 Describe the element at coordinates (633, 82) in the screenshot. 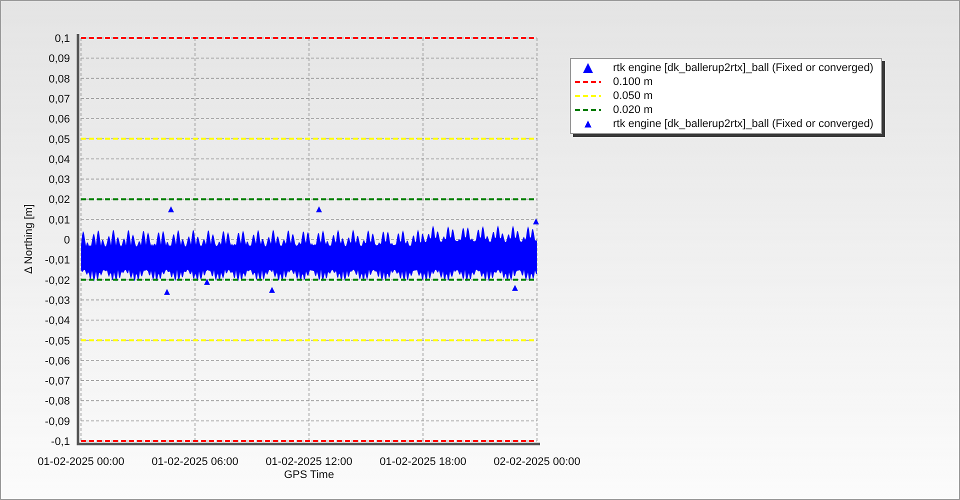

I see `legend-label: 0.100 m` at that location.